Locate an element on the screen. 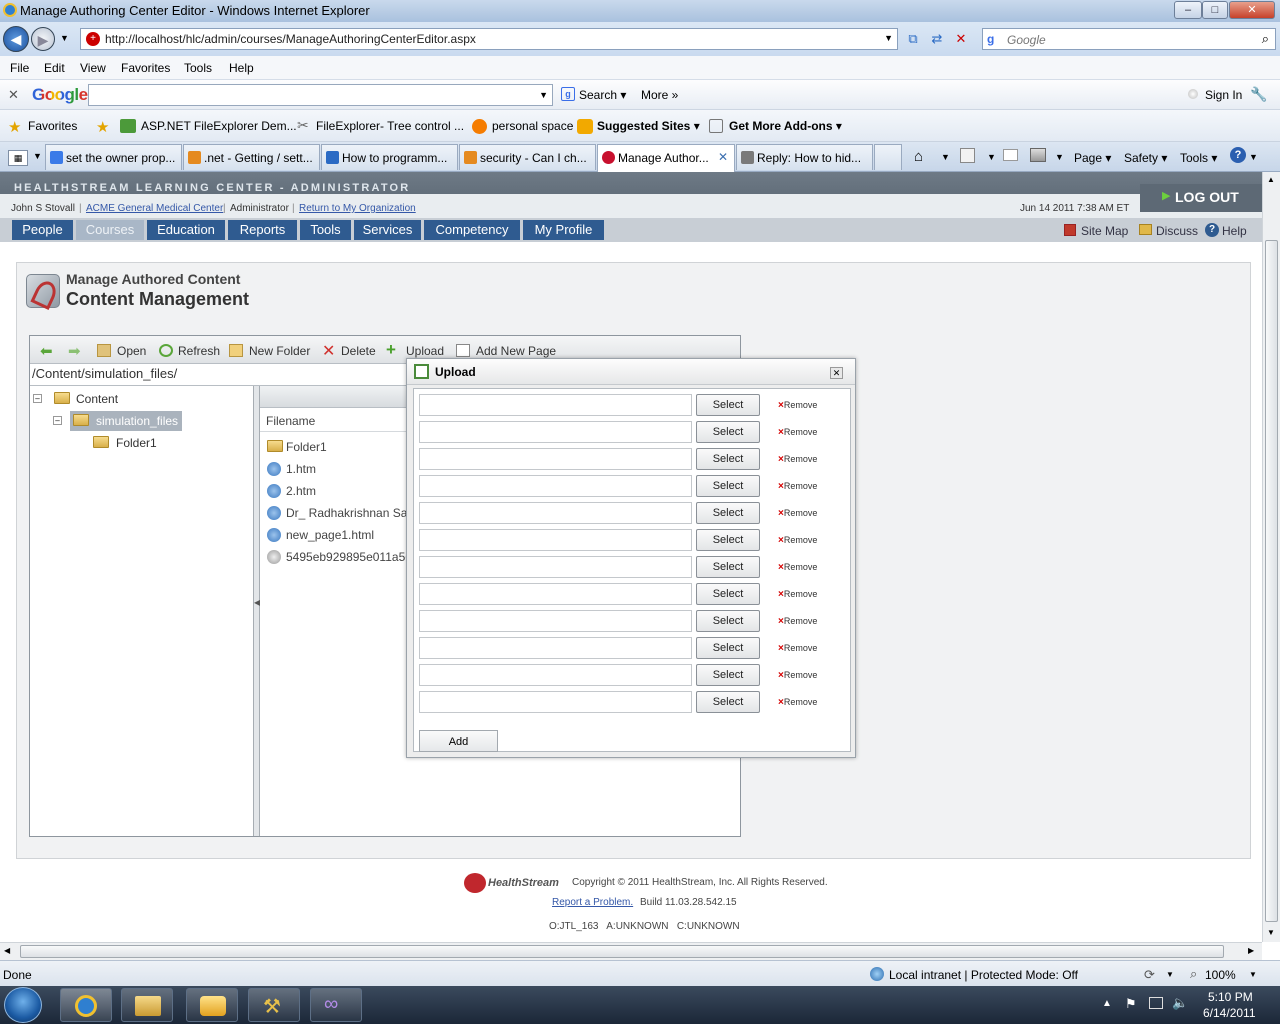  print-icon is located at coordinates (1038, 155).